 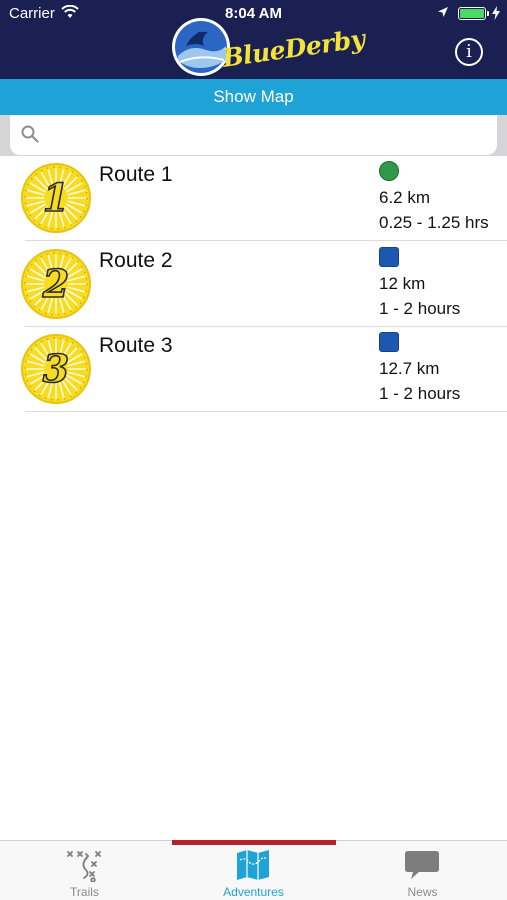 I want to click on battery-cap, so click(x=488, y=13).